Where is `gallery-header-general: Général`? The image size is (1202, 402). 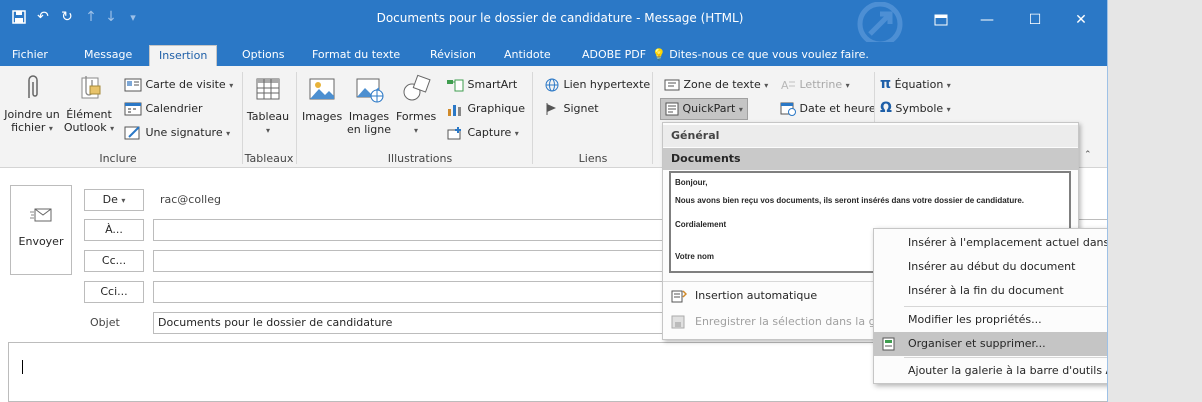 gallery-header-general: Général is located at coordinates (870, 136).